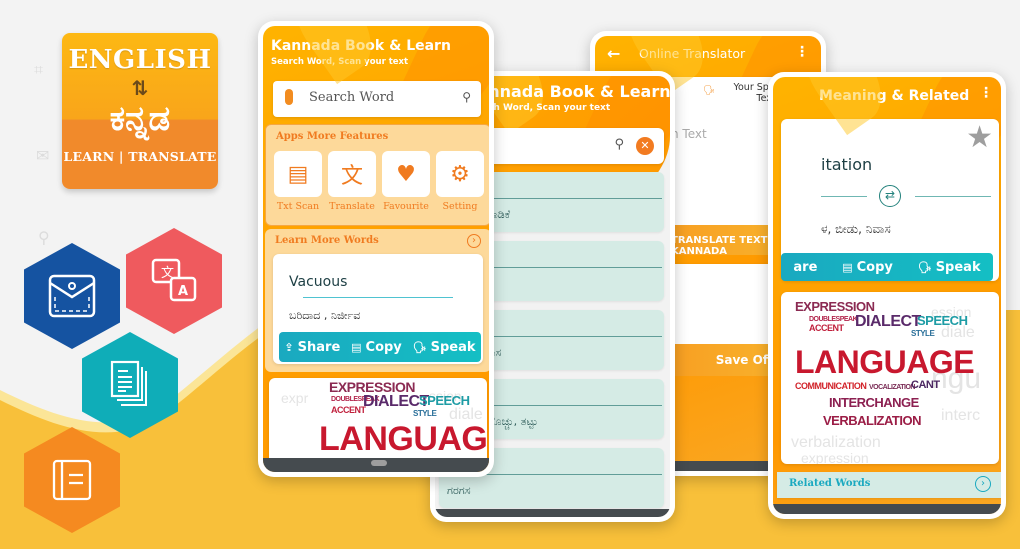  I want to click on home-title: Kannada Book & Learn, so click(361, 46).